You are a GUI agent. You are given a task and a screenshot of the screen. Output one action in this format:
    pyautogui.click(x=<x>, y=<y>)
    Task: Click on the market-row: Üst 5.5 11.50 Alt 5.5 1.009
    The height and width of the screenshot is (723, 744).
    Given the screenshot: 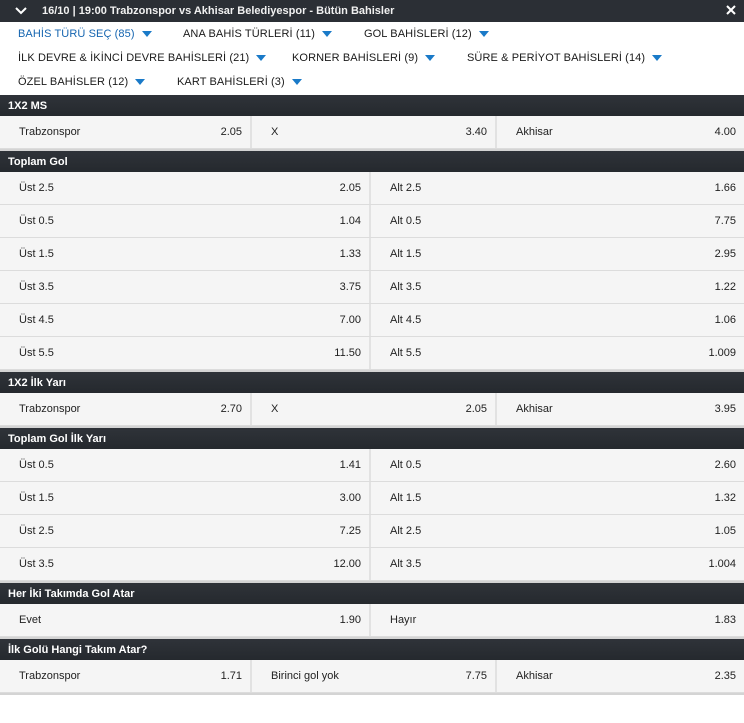 What is the action you would take?
    pyautogui.click(x=372, y=353)
    